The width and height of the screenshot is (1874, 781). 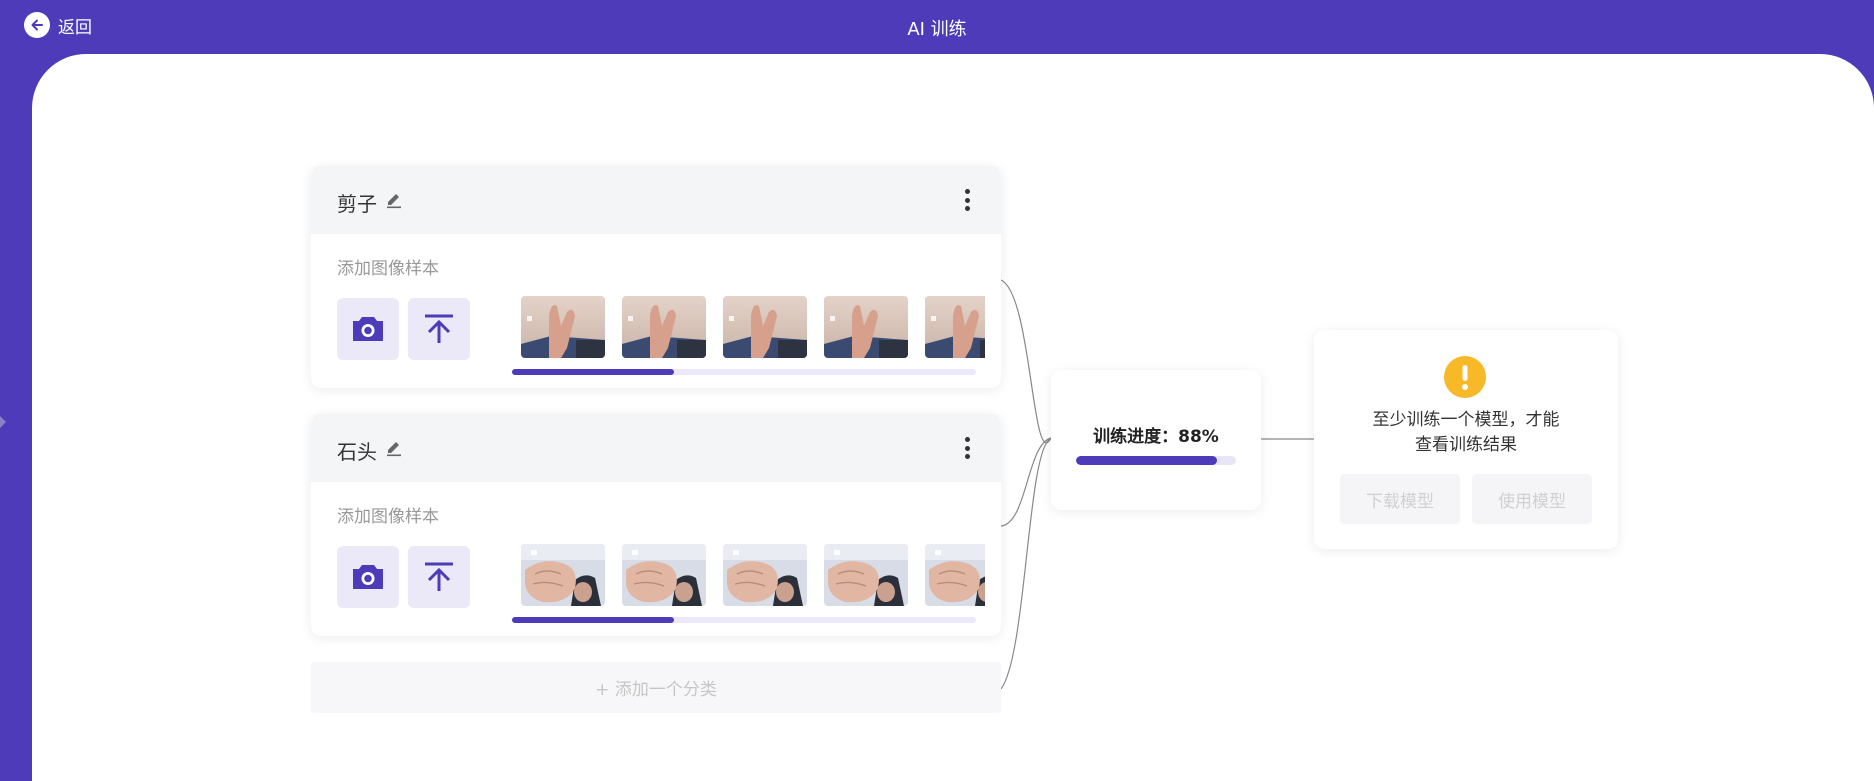 What do you see at coordinates (656, 277) in the screenshot?
I see `class-card-scissors: 剪子 添加图像样本` at bounding box center [656, 277].